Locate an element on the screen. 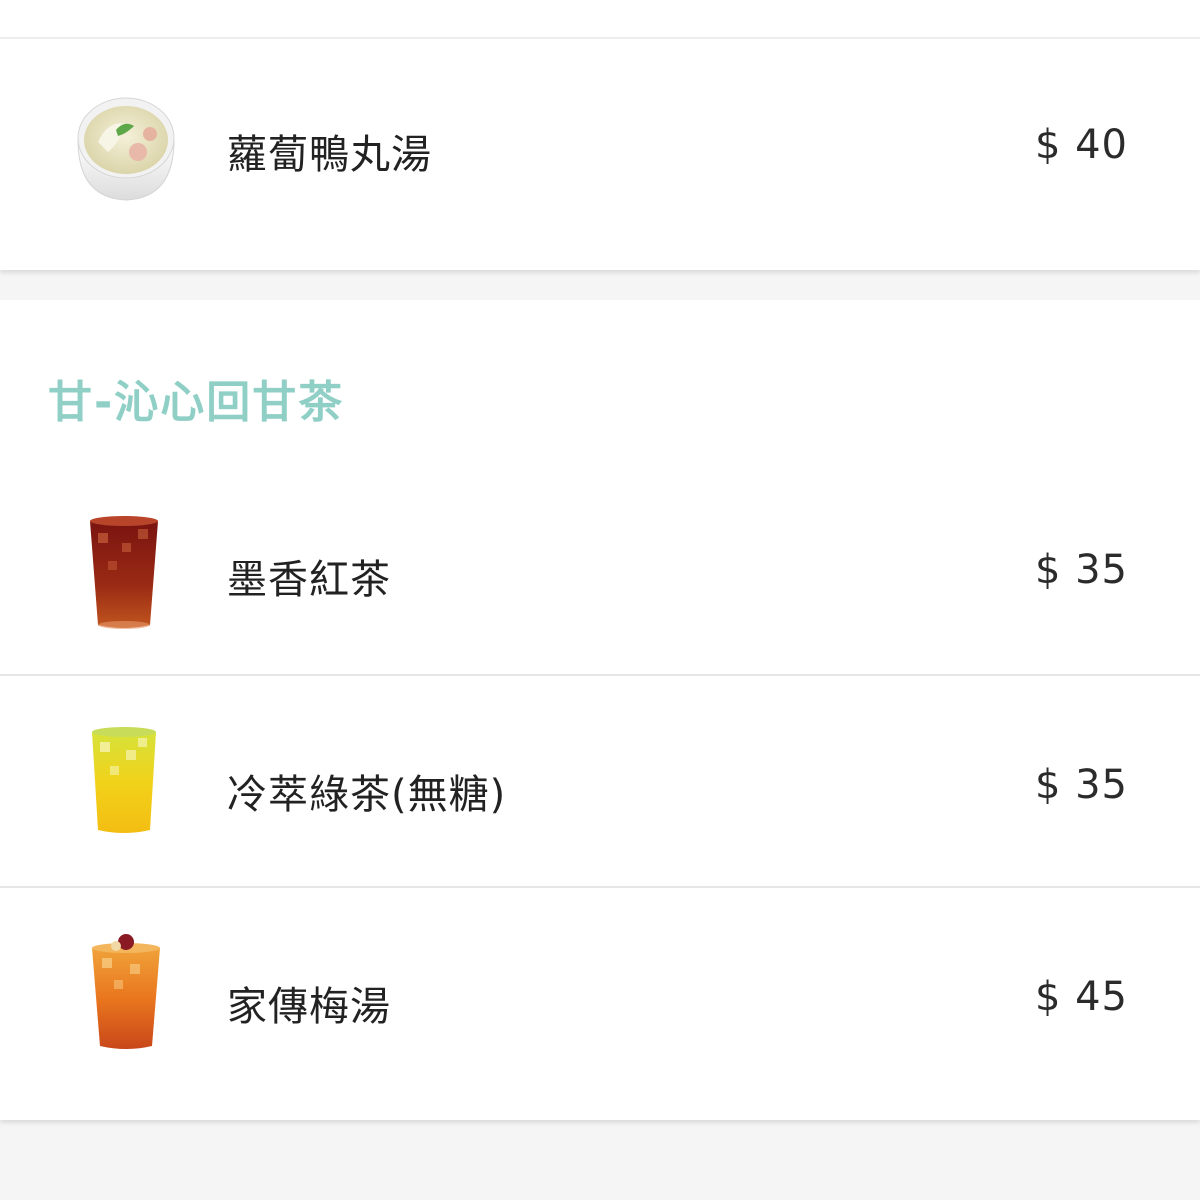 This screenshot has width=1200, height=1200. item-name: 家傳梅湯 is located at coordinates (309, 1007).